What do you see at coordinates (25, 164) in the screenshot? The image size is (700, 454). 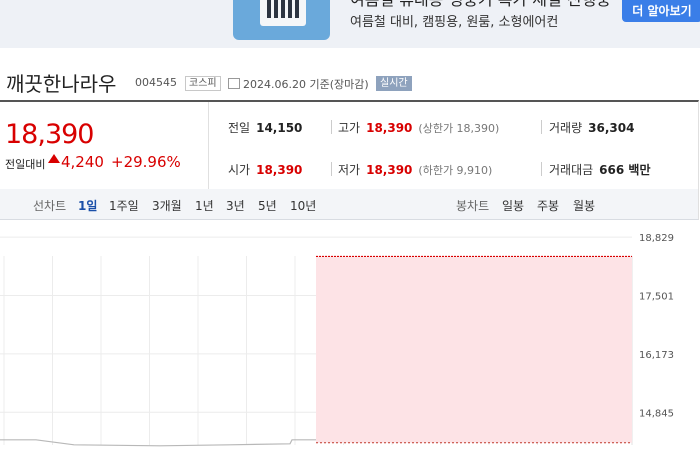 I see `change-label: 전일대비` at bounding box center [25, 164].